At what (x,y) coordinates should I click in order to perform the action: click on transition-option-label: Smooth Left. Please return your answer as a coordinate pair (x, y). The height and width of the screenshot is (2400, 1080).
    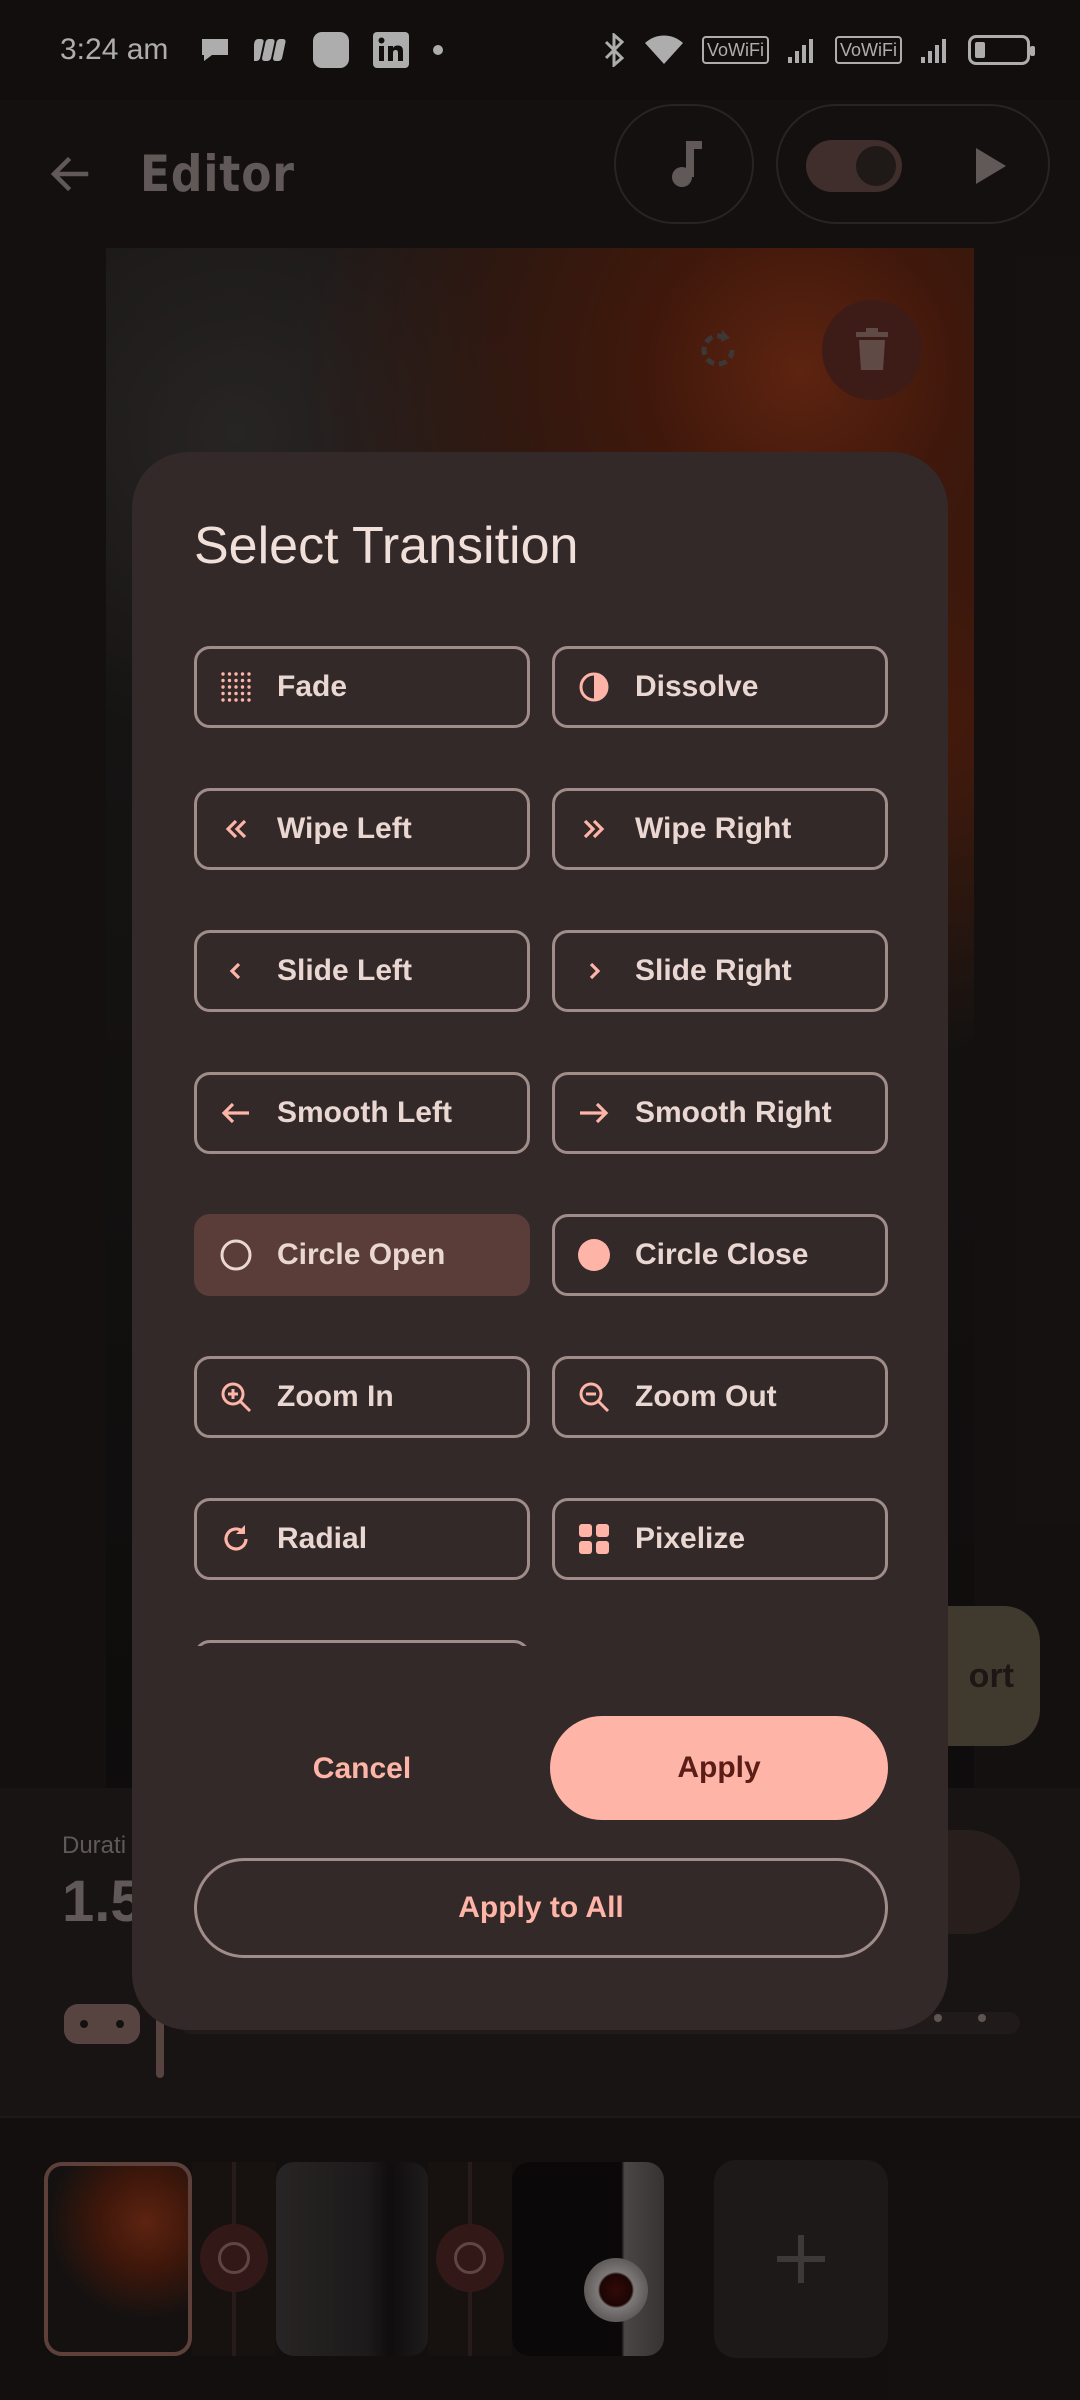
    Looking at the image, I should click on (364, 1112).